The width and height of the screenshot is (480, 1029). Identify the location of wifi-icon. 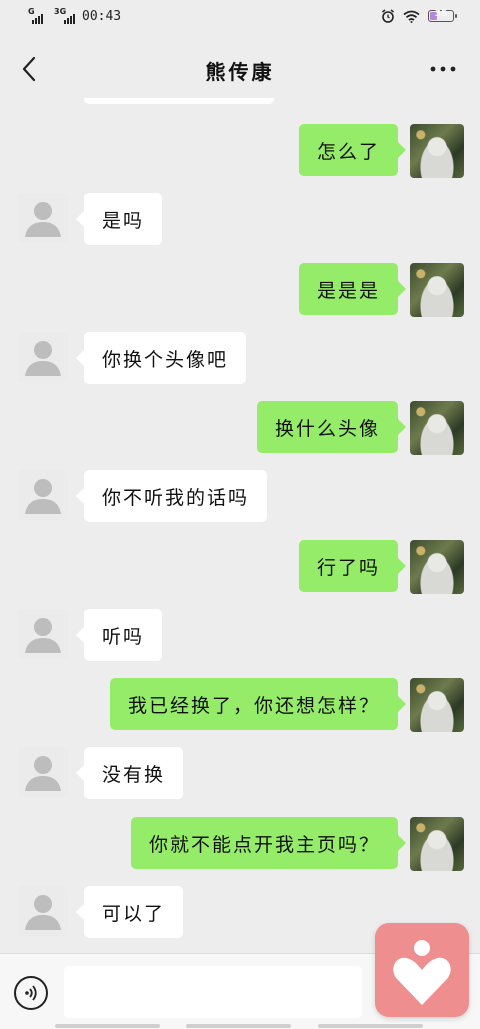
(411, 16).